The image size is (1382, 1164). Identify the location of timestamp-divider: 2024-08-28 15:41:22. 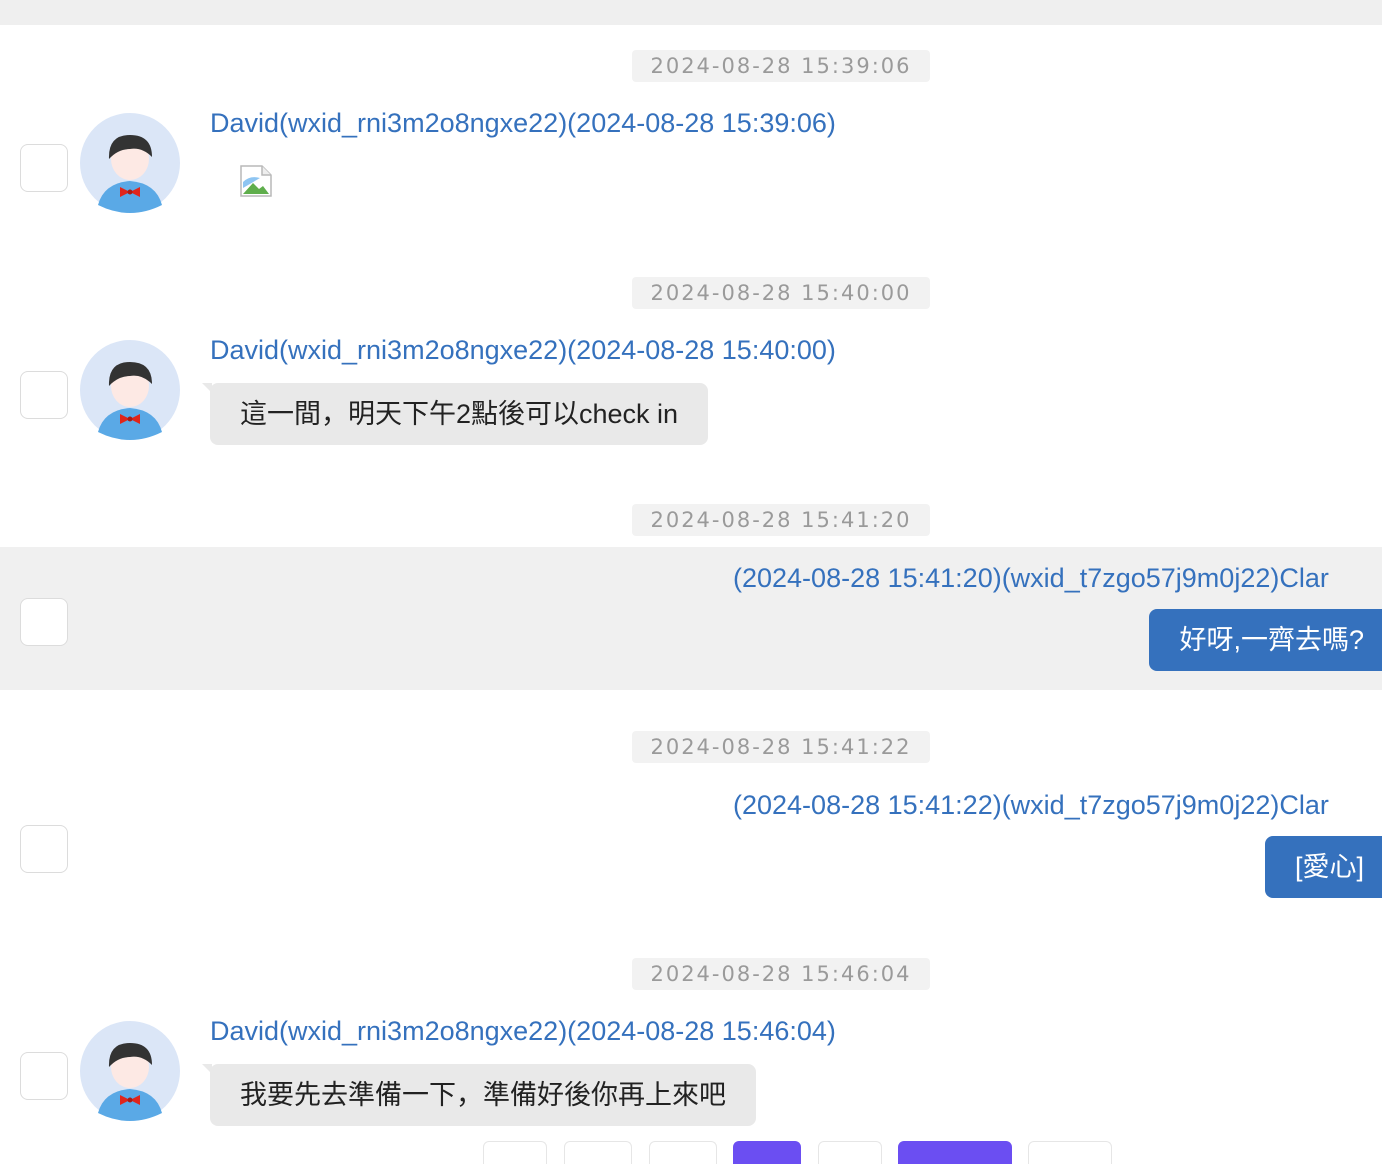
(781, 747).